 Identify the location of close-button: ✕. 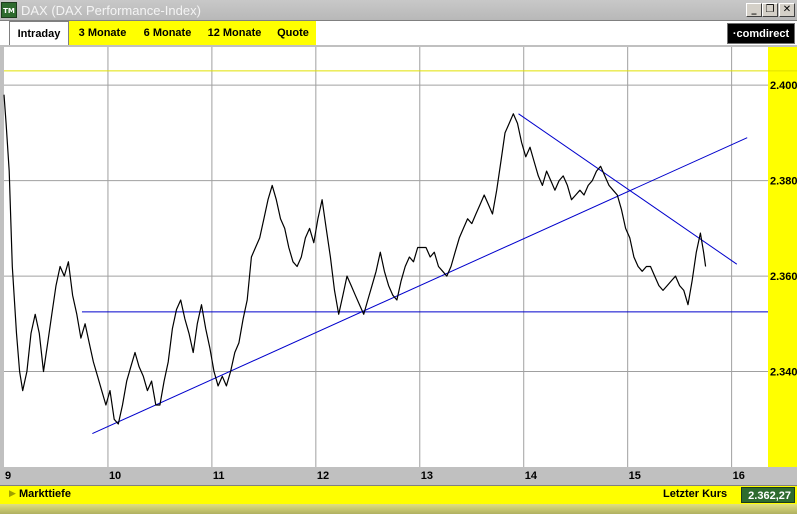
(787, 10).